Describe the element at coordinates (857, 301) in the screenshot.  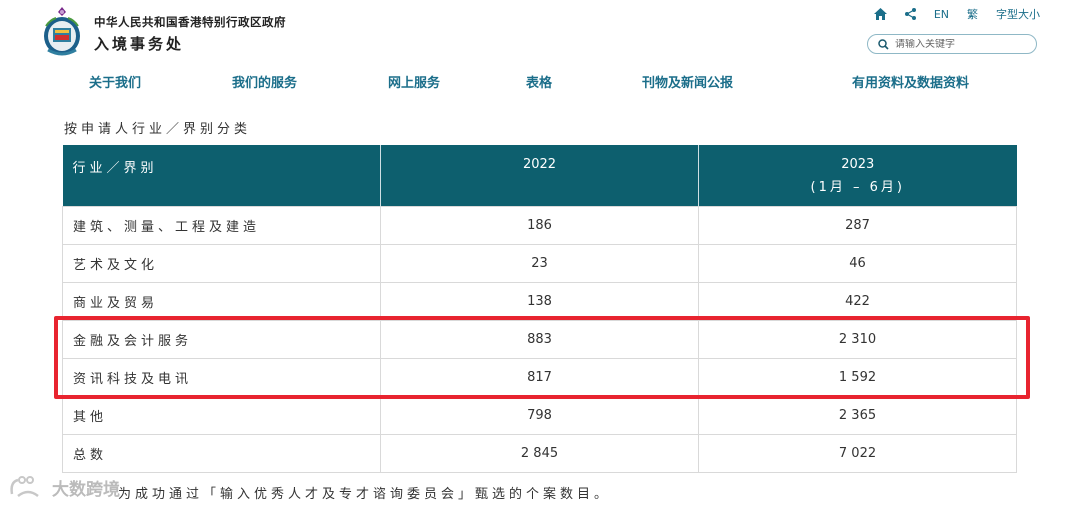
I see `cell-2023: 422` at that location.